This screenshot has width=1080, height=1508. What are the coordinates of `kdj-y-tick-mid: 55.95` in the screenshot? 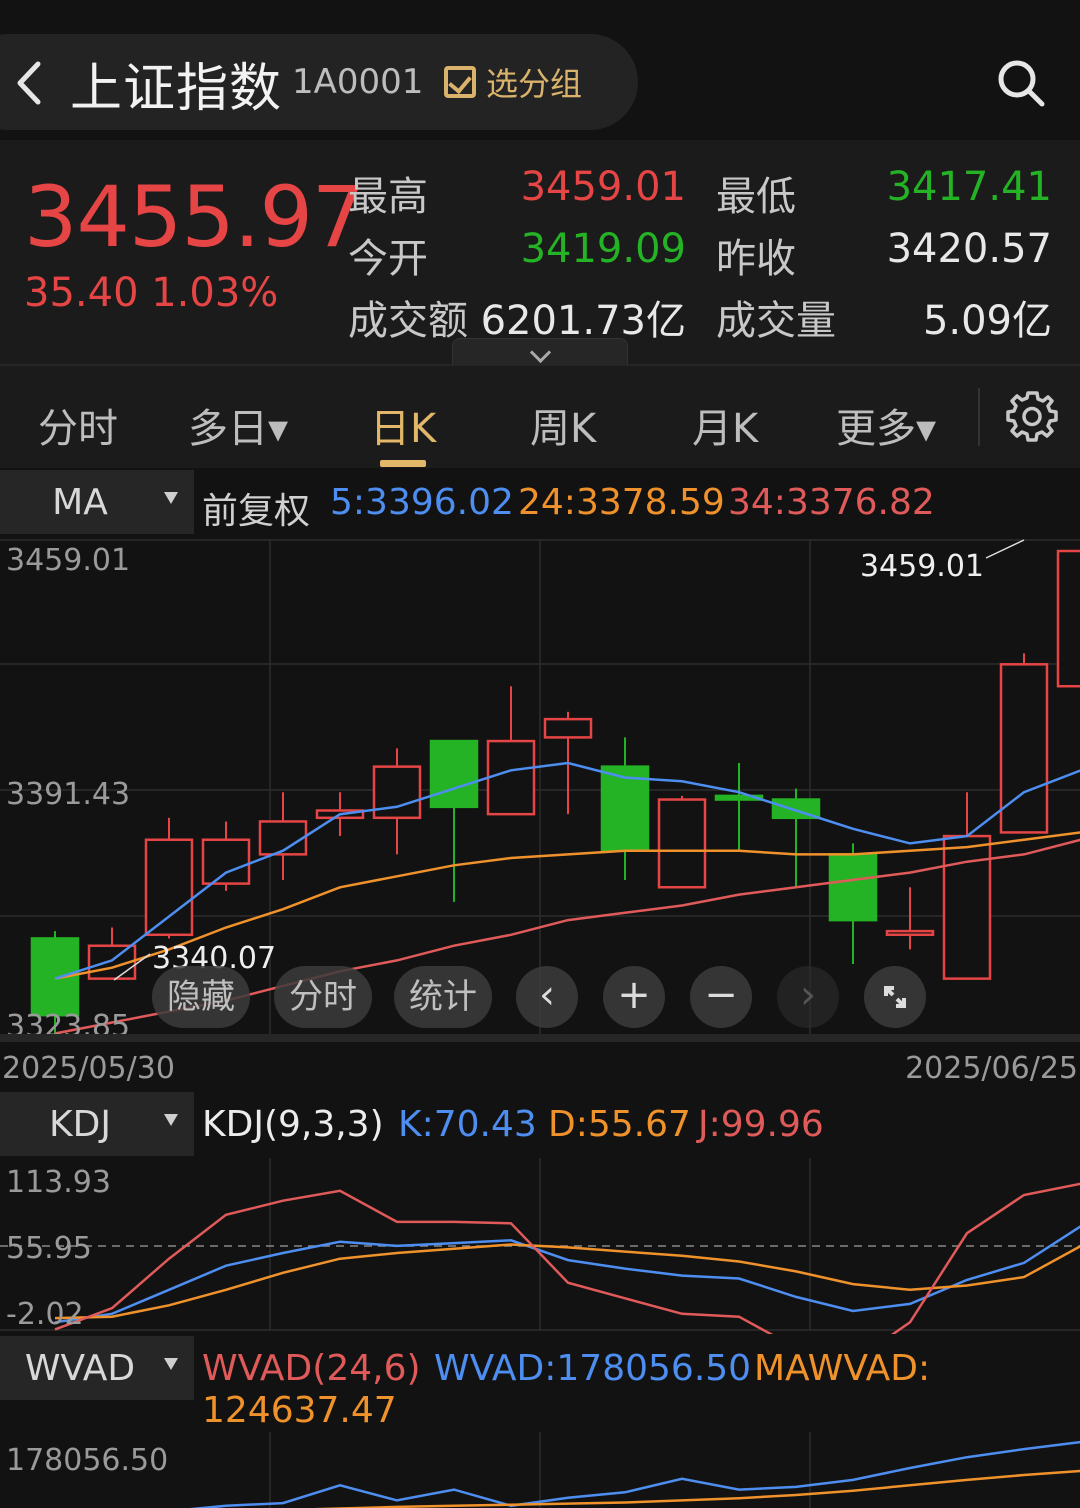 It's located at (49, 1248).